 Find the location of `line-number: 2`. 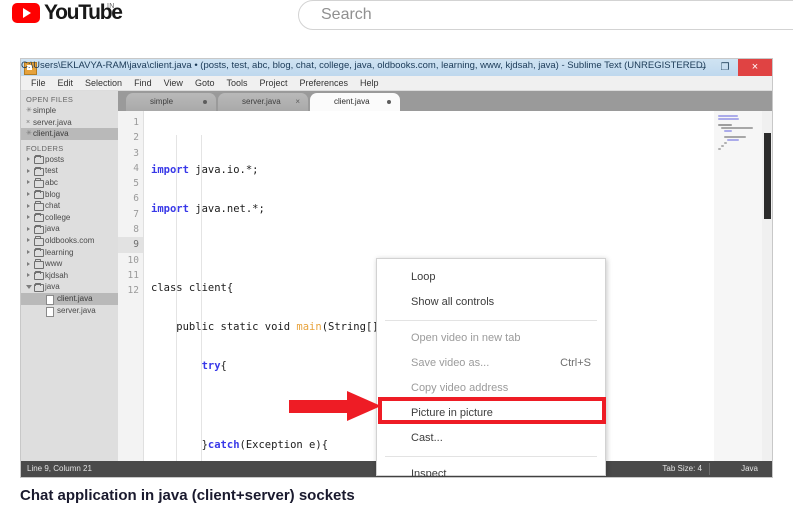

line-number: 2 is located at coordinates (136, 138).